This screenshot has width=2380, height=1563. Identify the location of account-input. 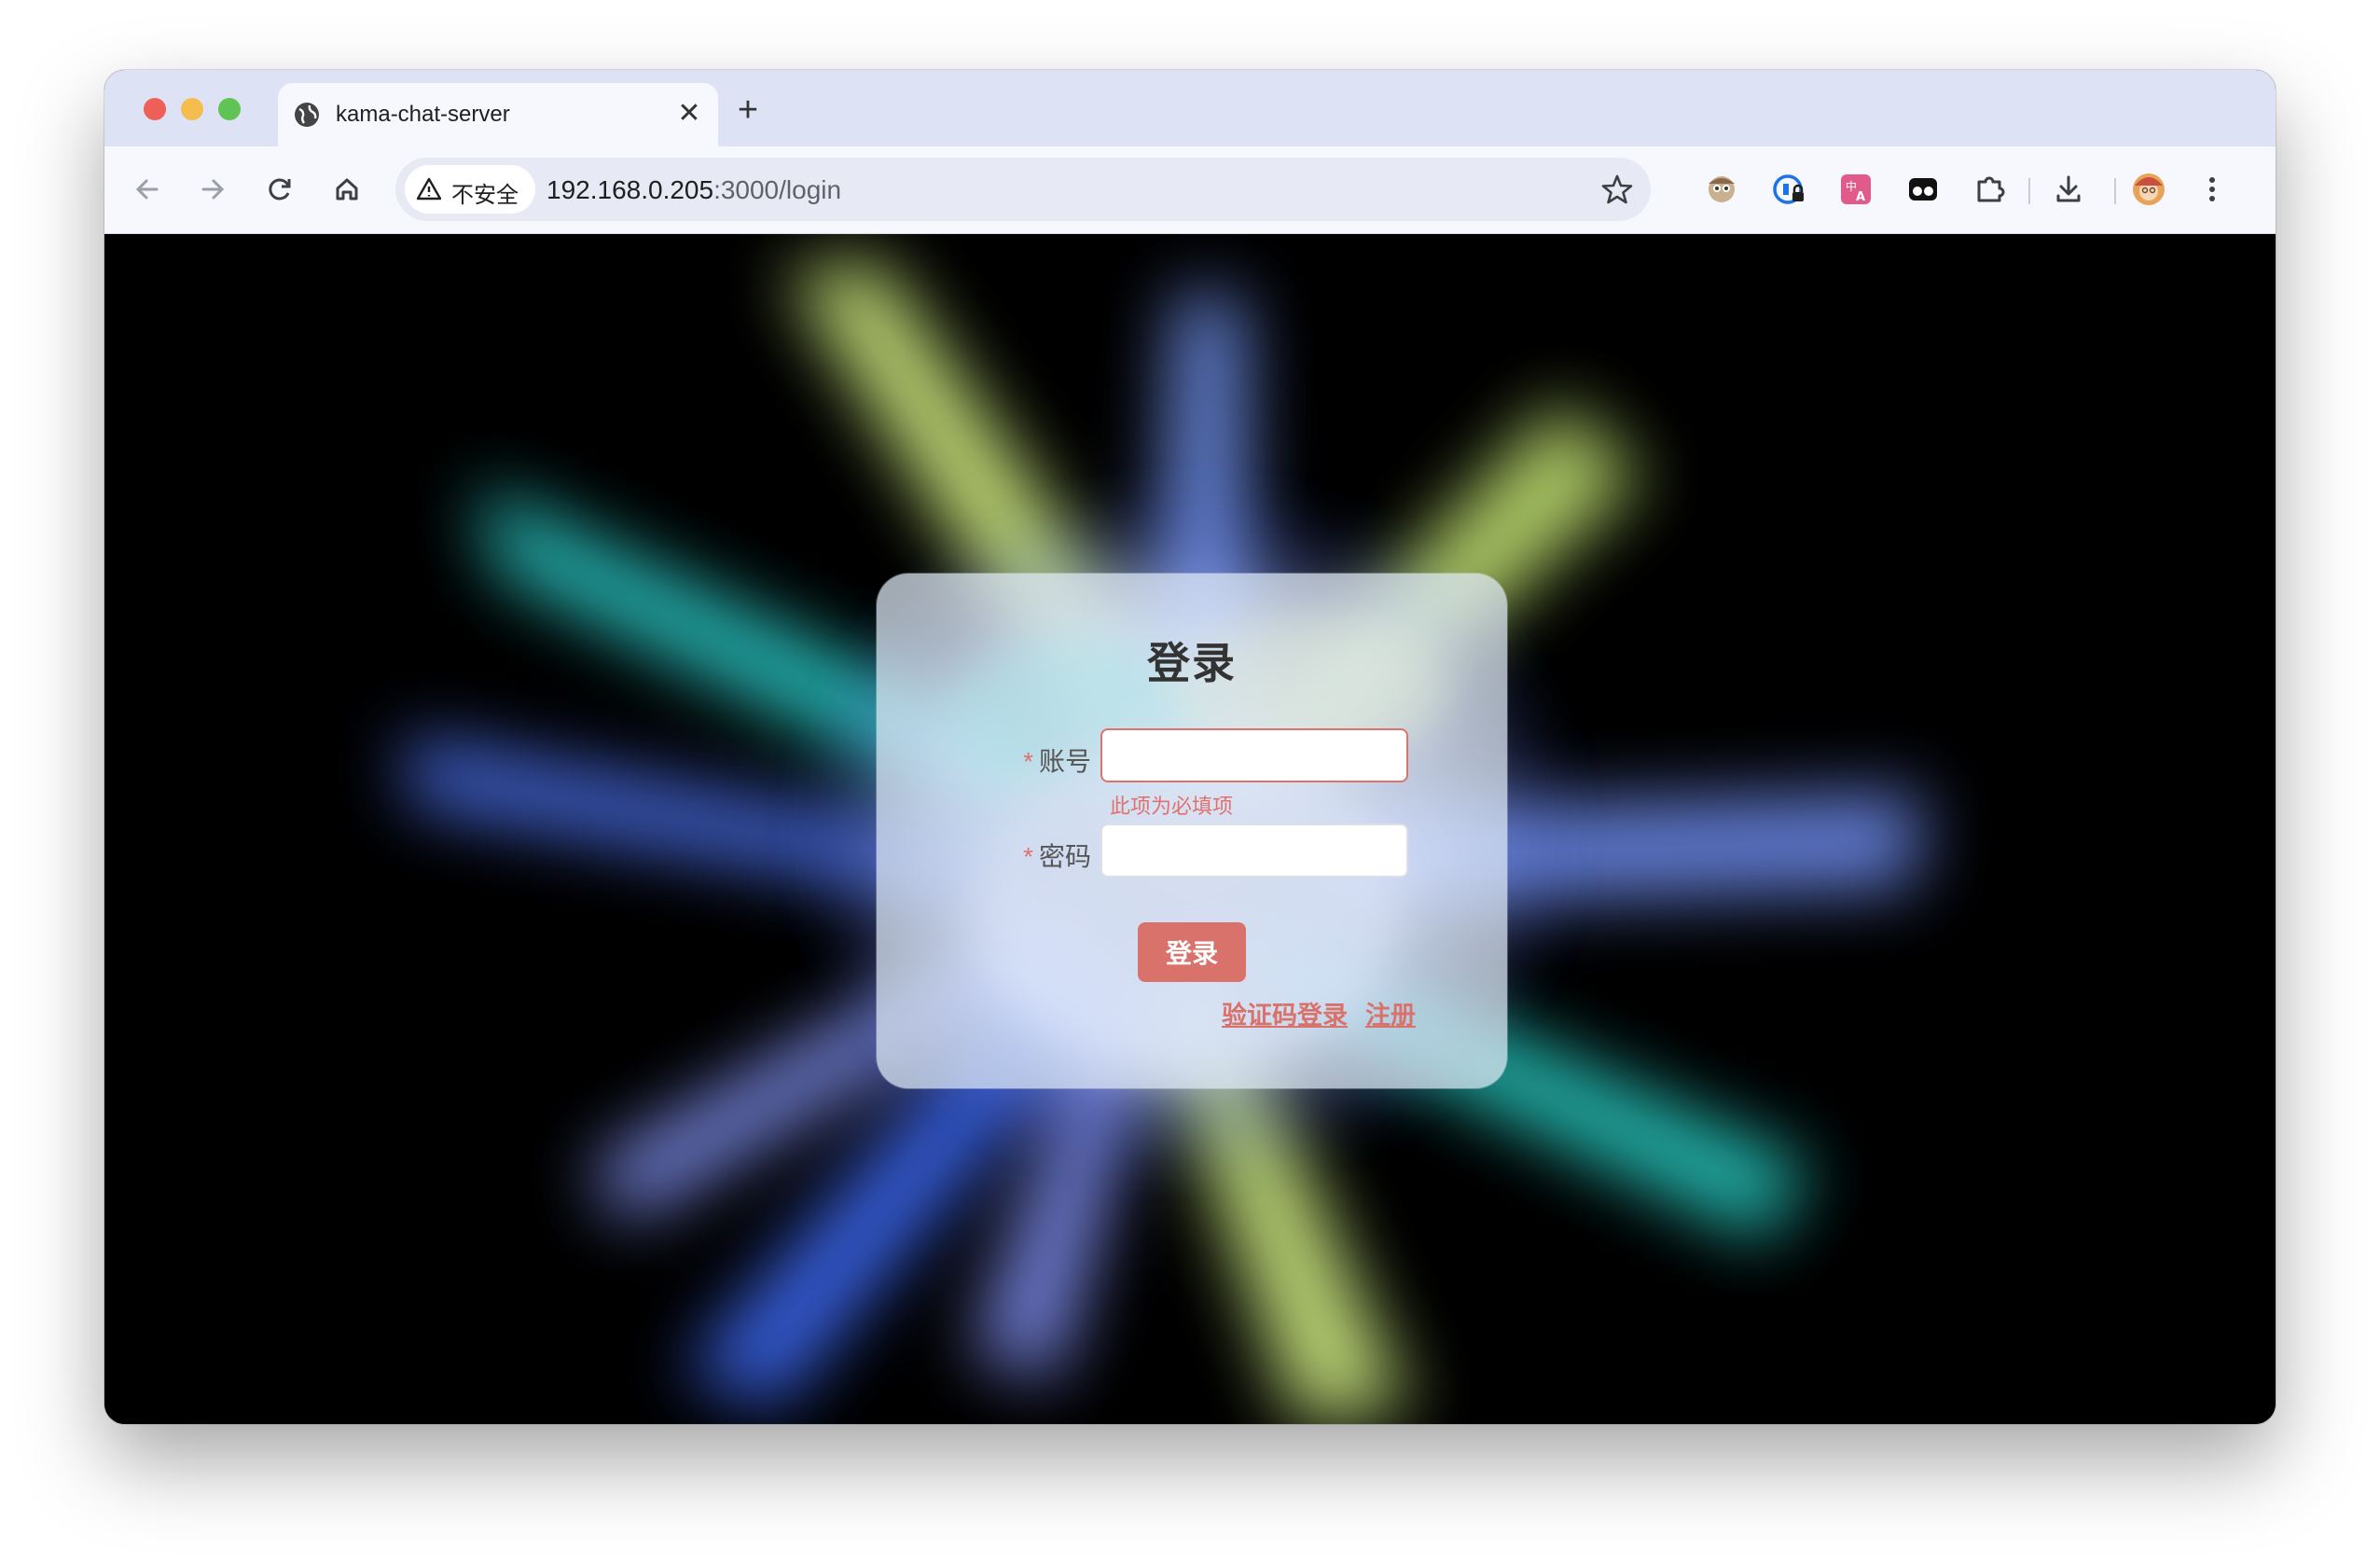
(1254, 755).